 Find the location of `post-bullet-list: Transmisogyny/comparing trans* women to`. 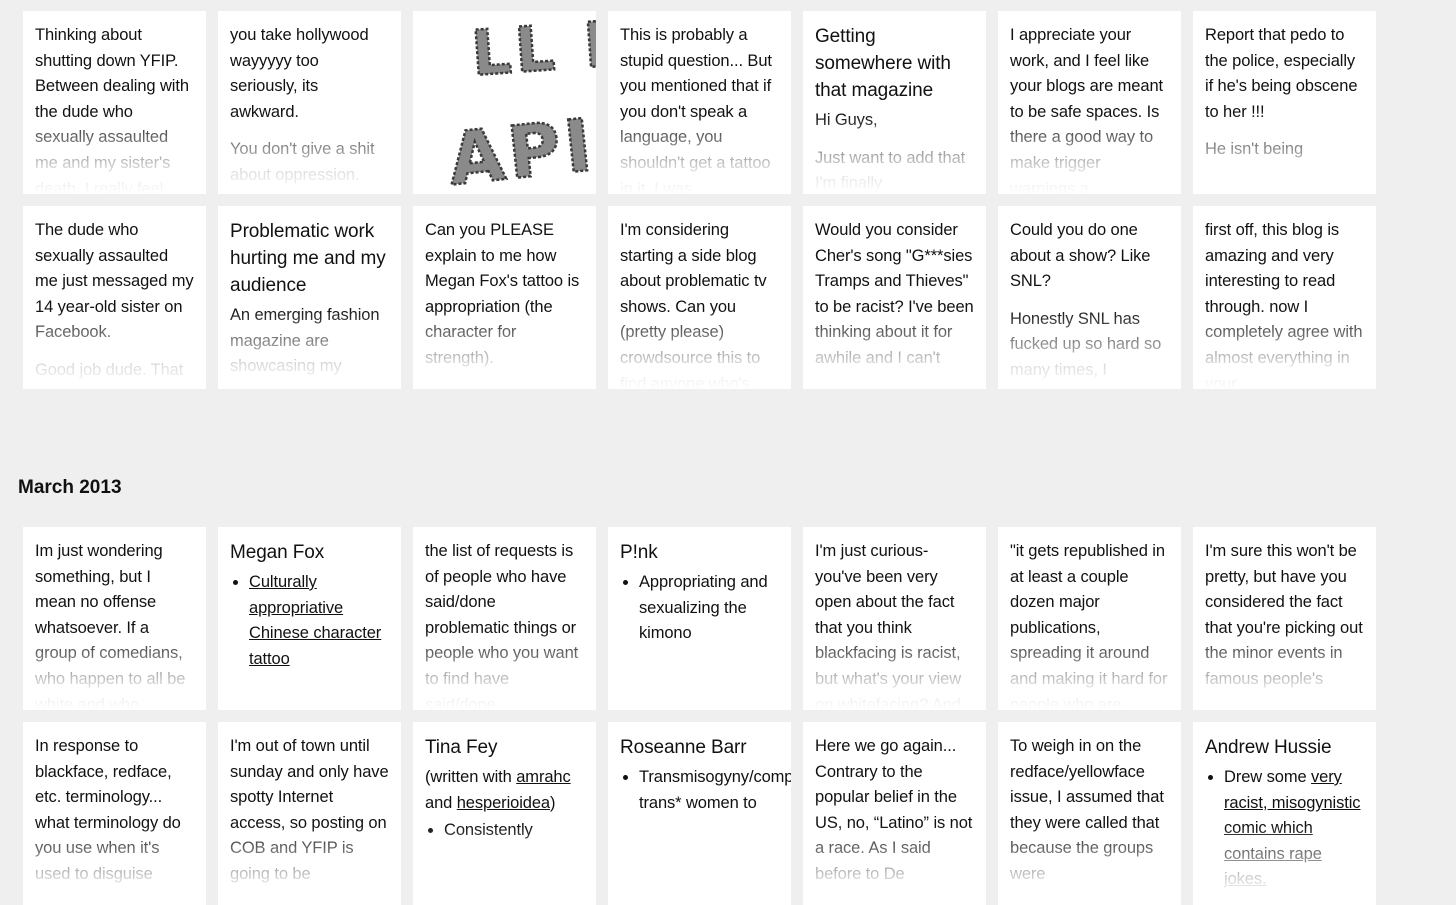

post-bullet-list: Transmisogyny/comparing trans* women to is located at coordinates (705, 790).